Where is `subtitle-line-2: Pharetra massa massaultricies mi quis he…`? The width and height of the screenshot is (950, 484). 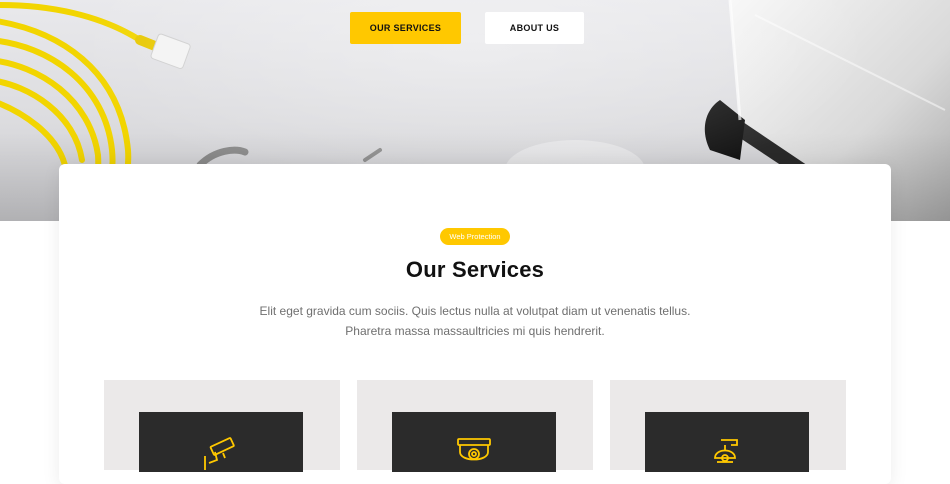
subtitle-line-2: Pharetra massa massaultricies mi quis he… is located at coordinates (475, 331).